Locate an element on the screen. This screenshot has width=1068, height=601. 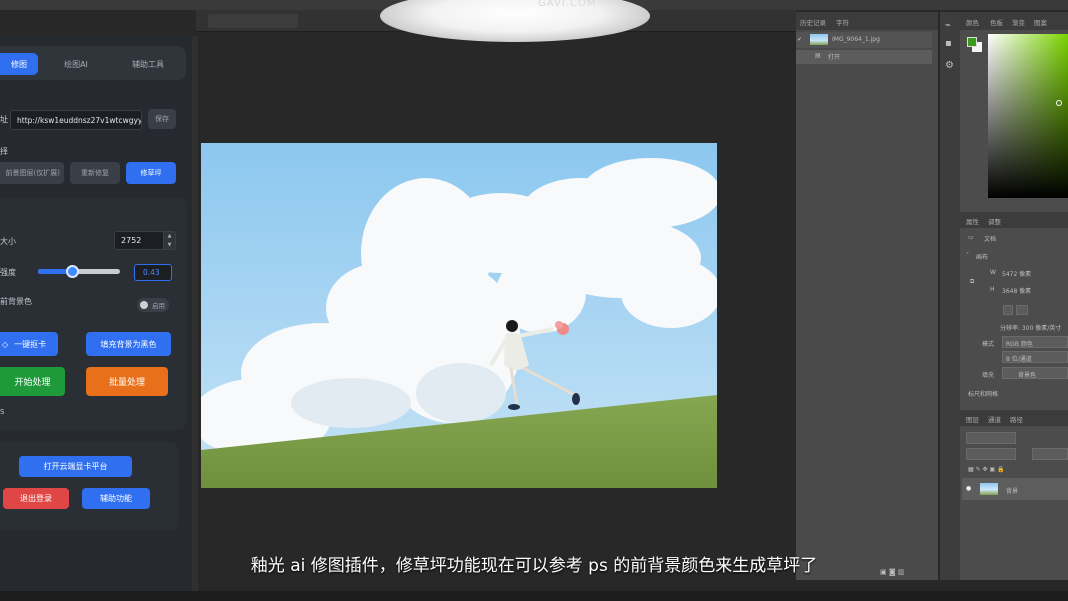
orientation-portrait-icon is located at coordinates (1008, 310).